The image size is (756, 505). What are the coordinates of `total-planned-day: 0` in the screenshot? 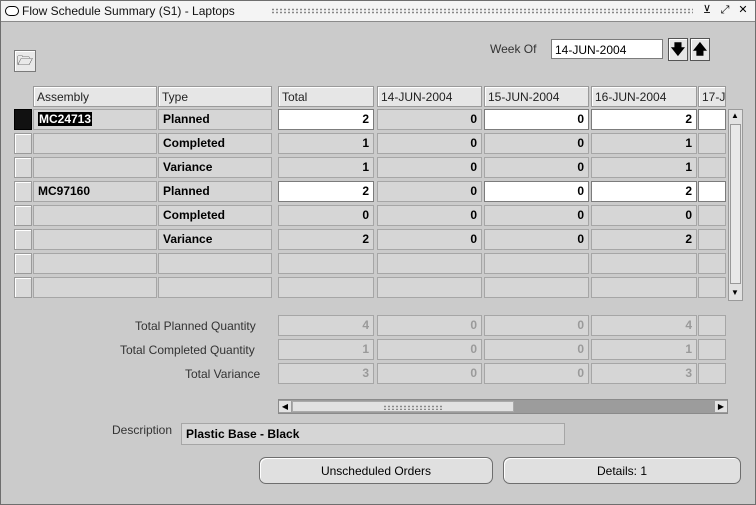 It's located at (429, 325).